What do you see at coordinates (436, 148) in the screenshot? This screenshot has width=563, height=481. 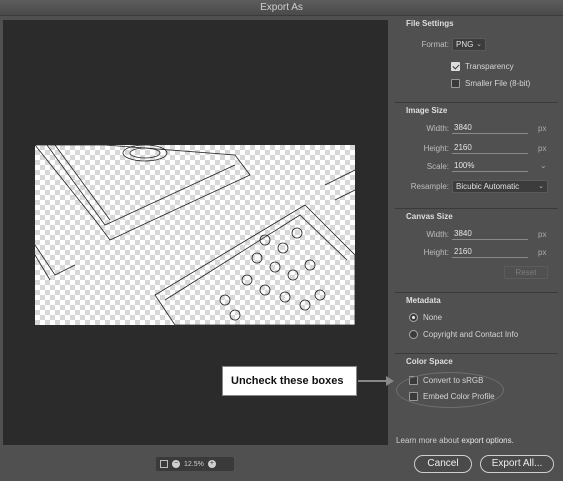 I see `image-height-label: Height:` at bounding box center [436, 148].